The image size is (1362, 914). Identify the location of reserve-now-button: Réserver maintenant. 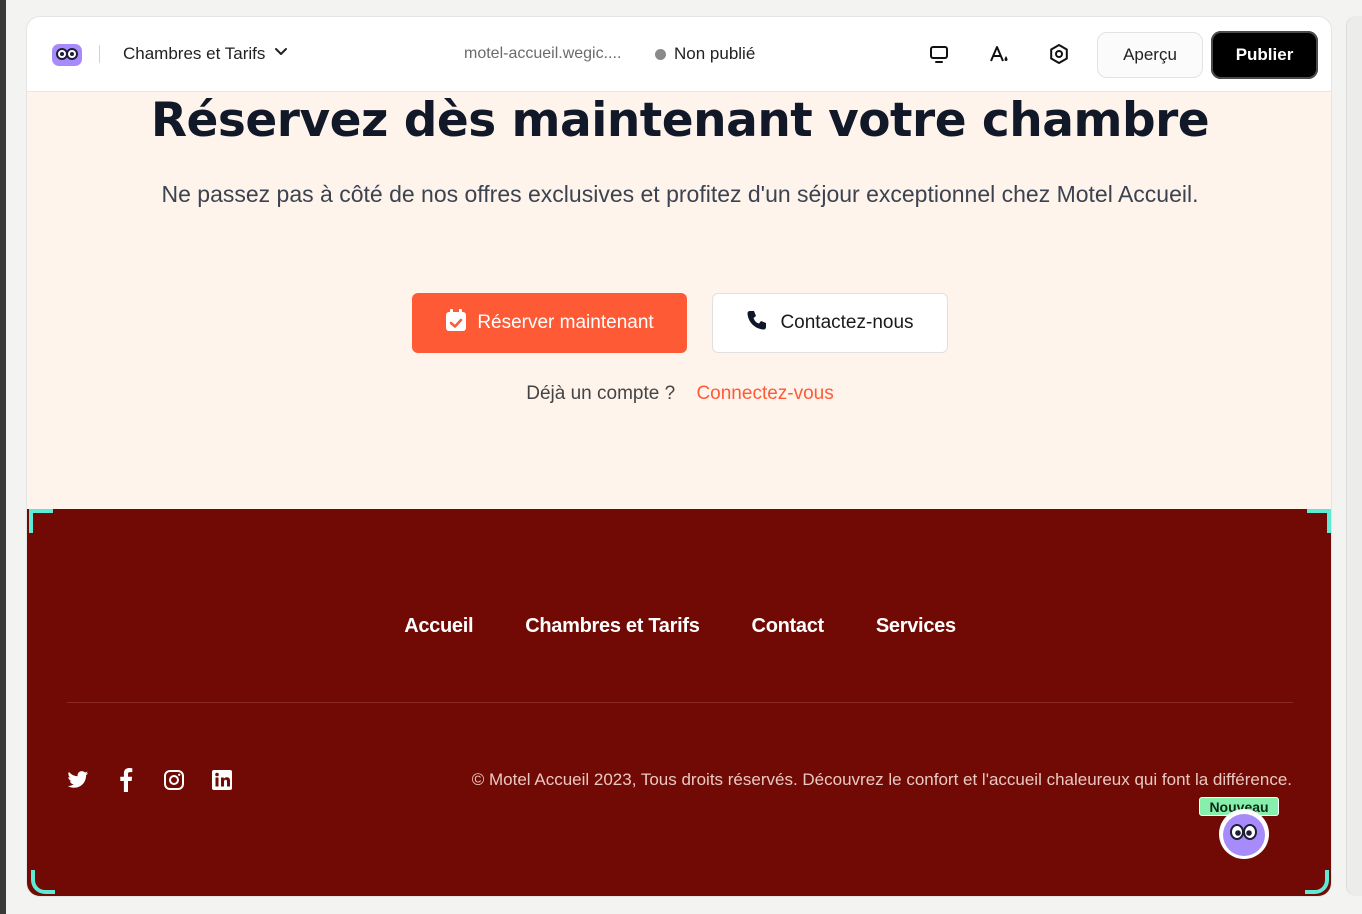
(549, 323).